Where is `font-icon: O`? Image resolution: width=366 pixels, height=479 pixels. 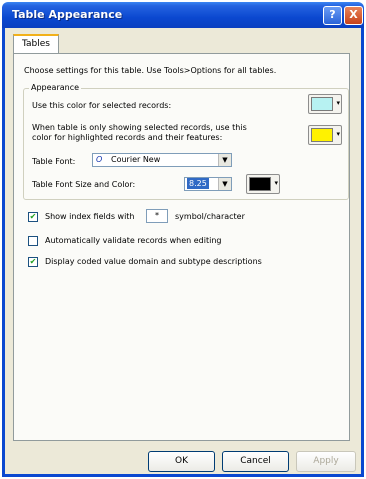 font-icon: O is located at coordinates (99, 159).